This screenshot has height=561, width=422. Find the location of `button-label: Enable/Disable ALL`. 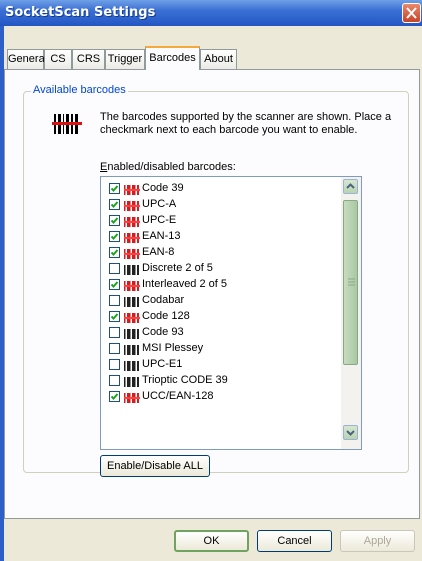

button-label: Enable/Disable ALL is located at coordinates (154, 466).